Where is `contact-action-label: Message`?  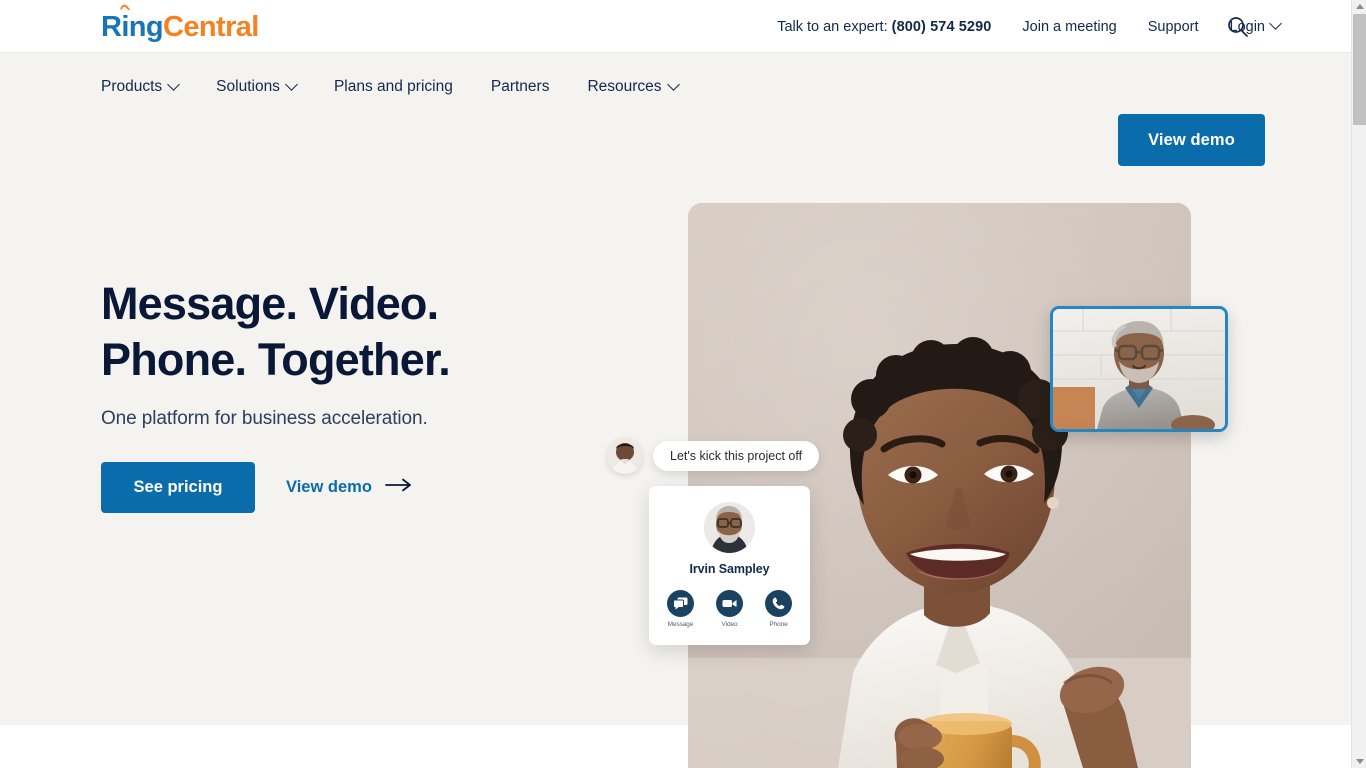 contact-action-label: Message is located at coordinates (680, 624).